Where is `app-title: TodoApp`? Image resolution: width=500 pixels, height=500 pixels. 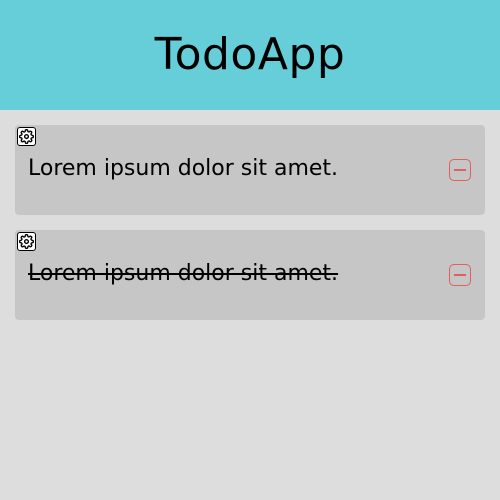 app-title: TodoApp is located at coordinates (250, 54).